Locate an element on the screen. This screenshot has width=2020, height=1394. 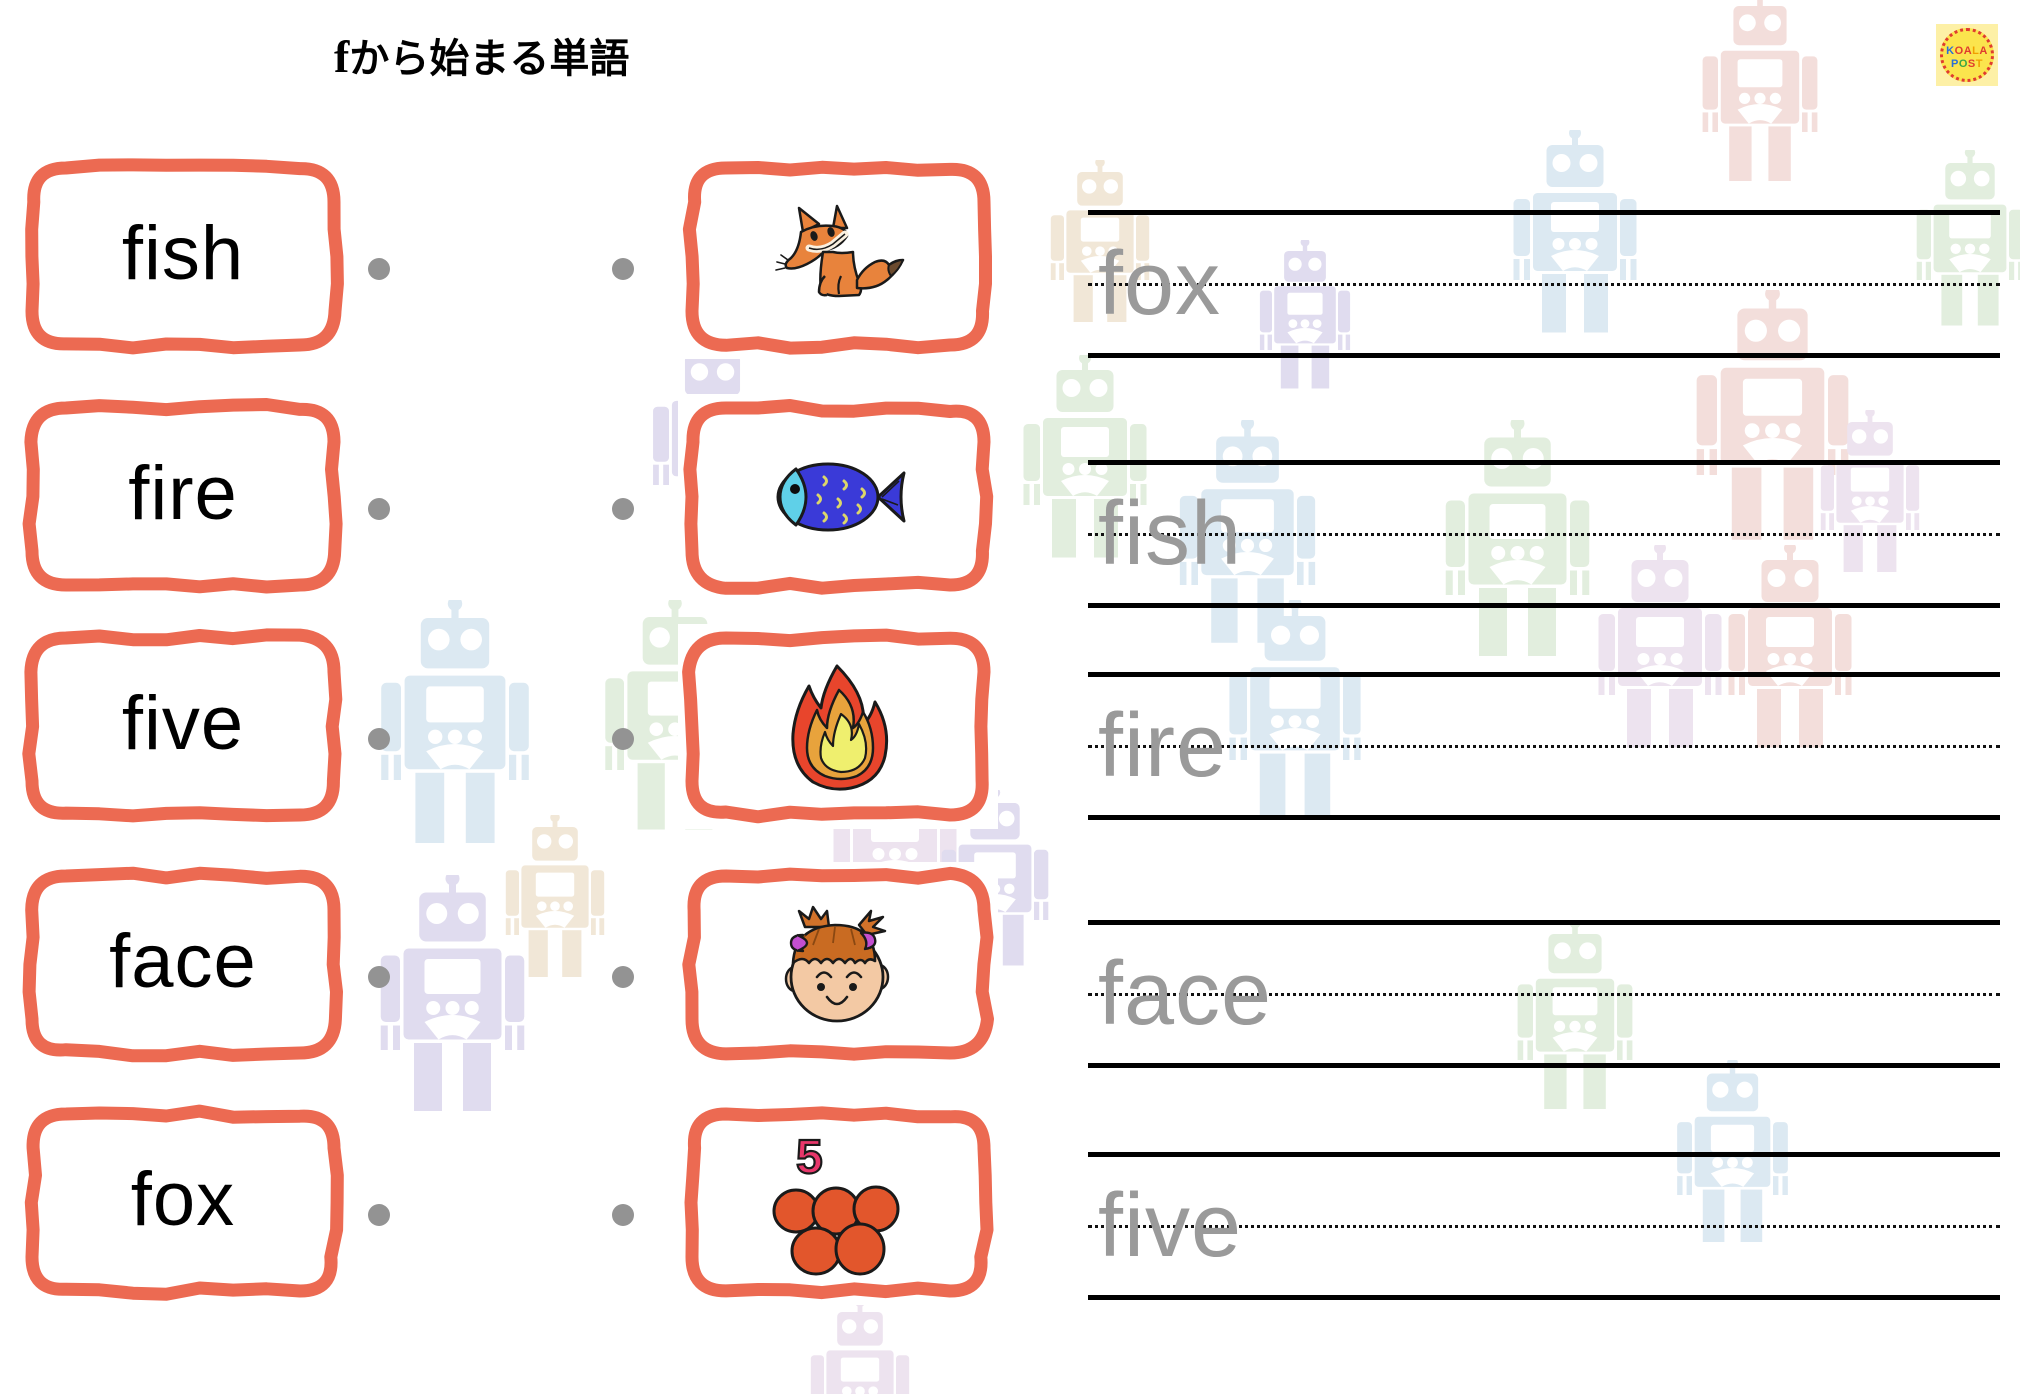
number-five-label: 5 is located at coordinates (809, 1157).